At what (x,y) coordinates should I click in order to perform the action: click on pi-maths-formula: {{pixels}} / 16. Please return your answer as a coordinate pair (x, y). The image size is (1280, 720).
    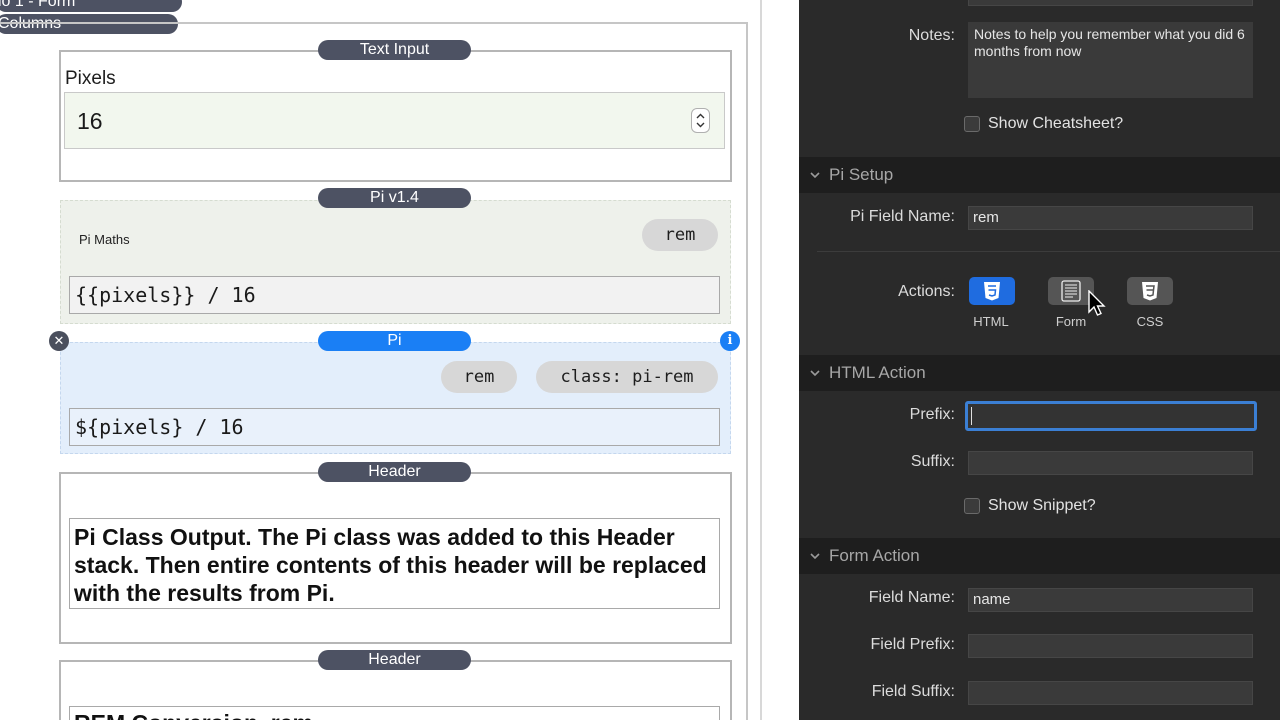
    Looking at the image, I should click on (394, 295).